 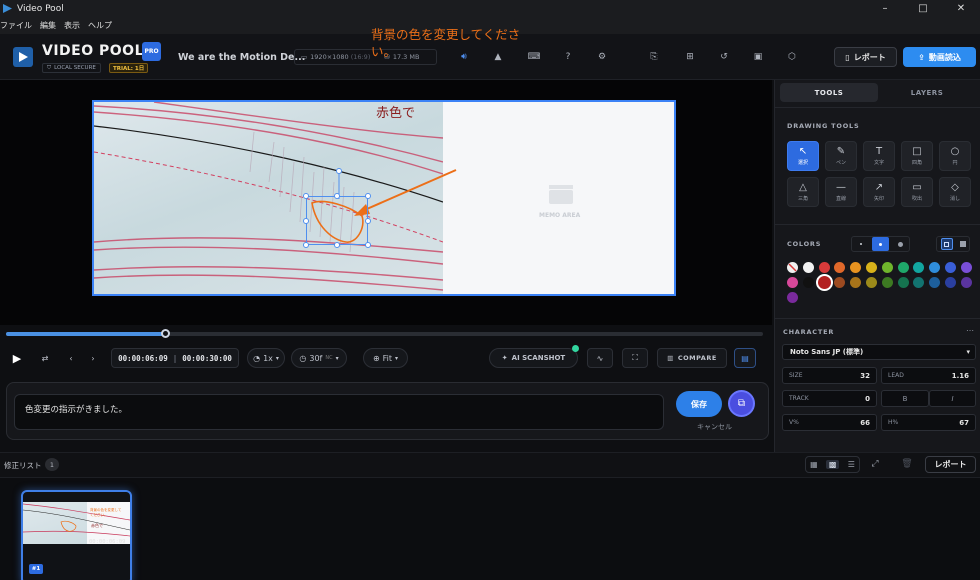 What do you see at coordinates (339, 412) in the screenshot?
I see `comment-input: 色変更の指示がきました。` at bounding box center [339, 412].